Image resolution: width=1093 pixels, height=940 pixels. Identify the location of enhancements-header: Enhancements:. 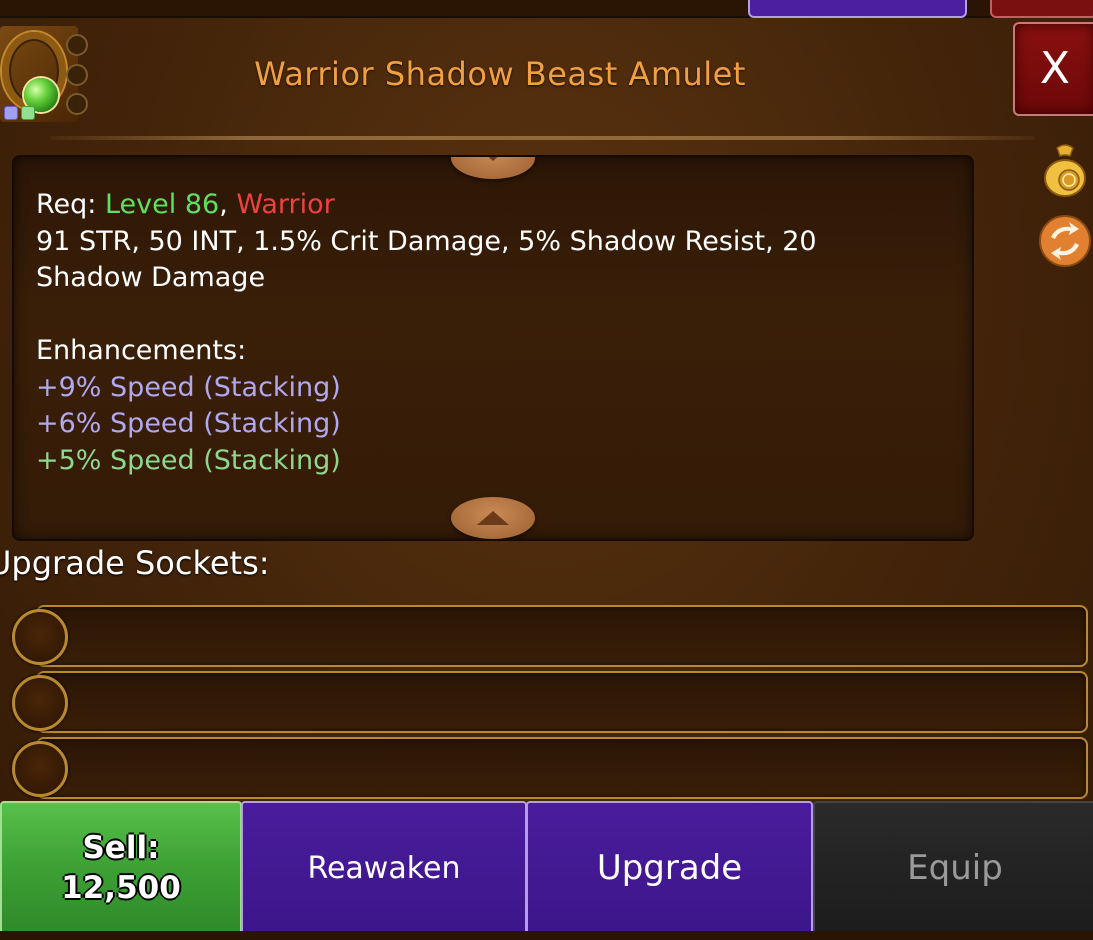
(141, 350).